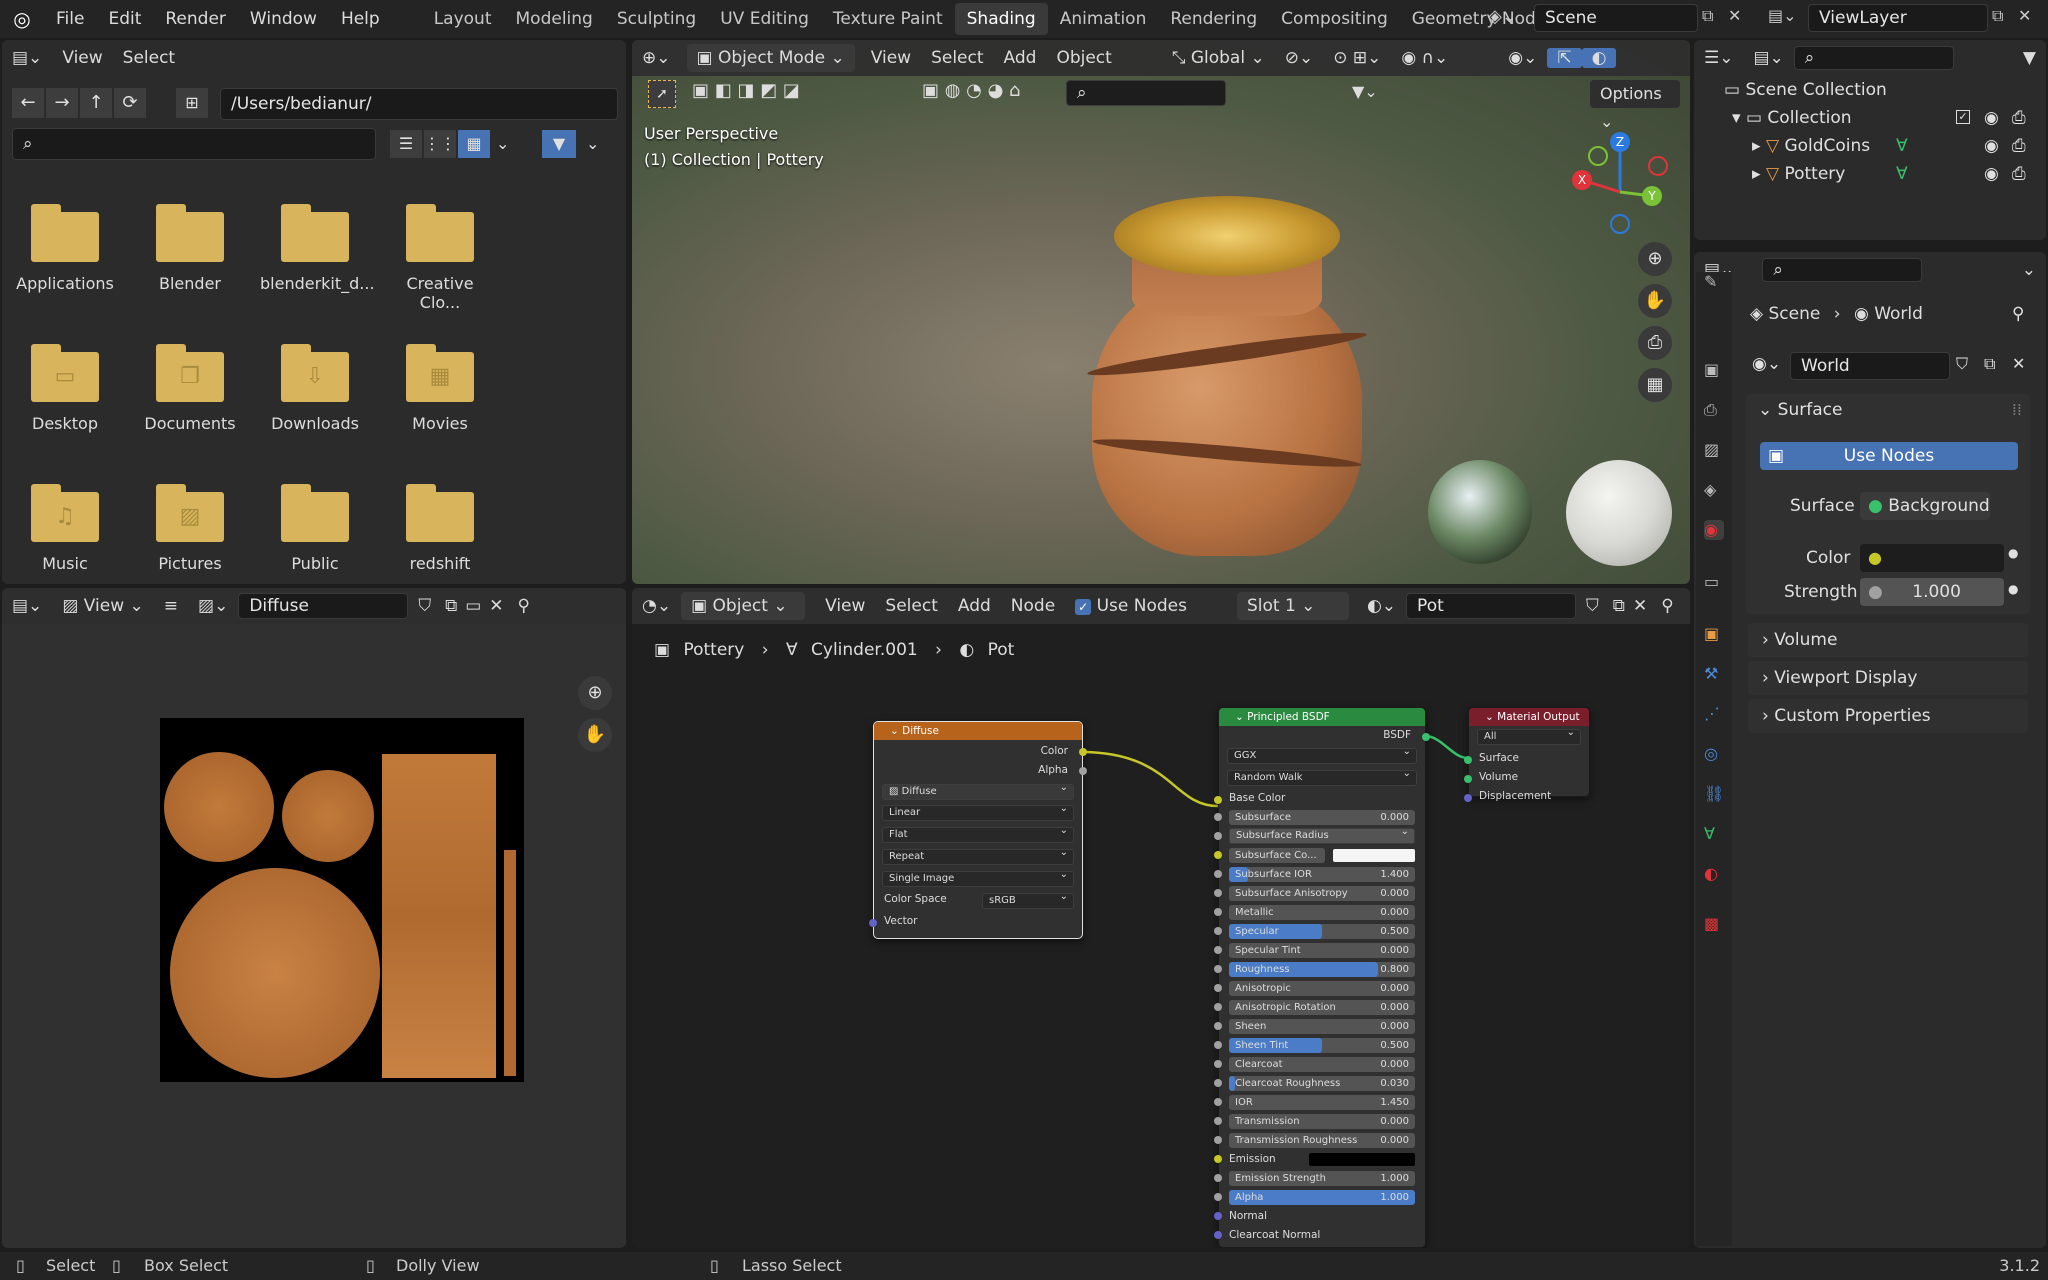 The height and width of the screenshot is (1280, 2048). I want to click on folder-public: Public, so click(315, 528).